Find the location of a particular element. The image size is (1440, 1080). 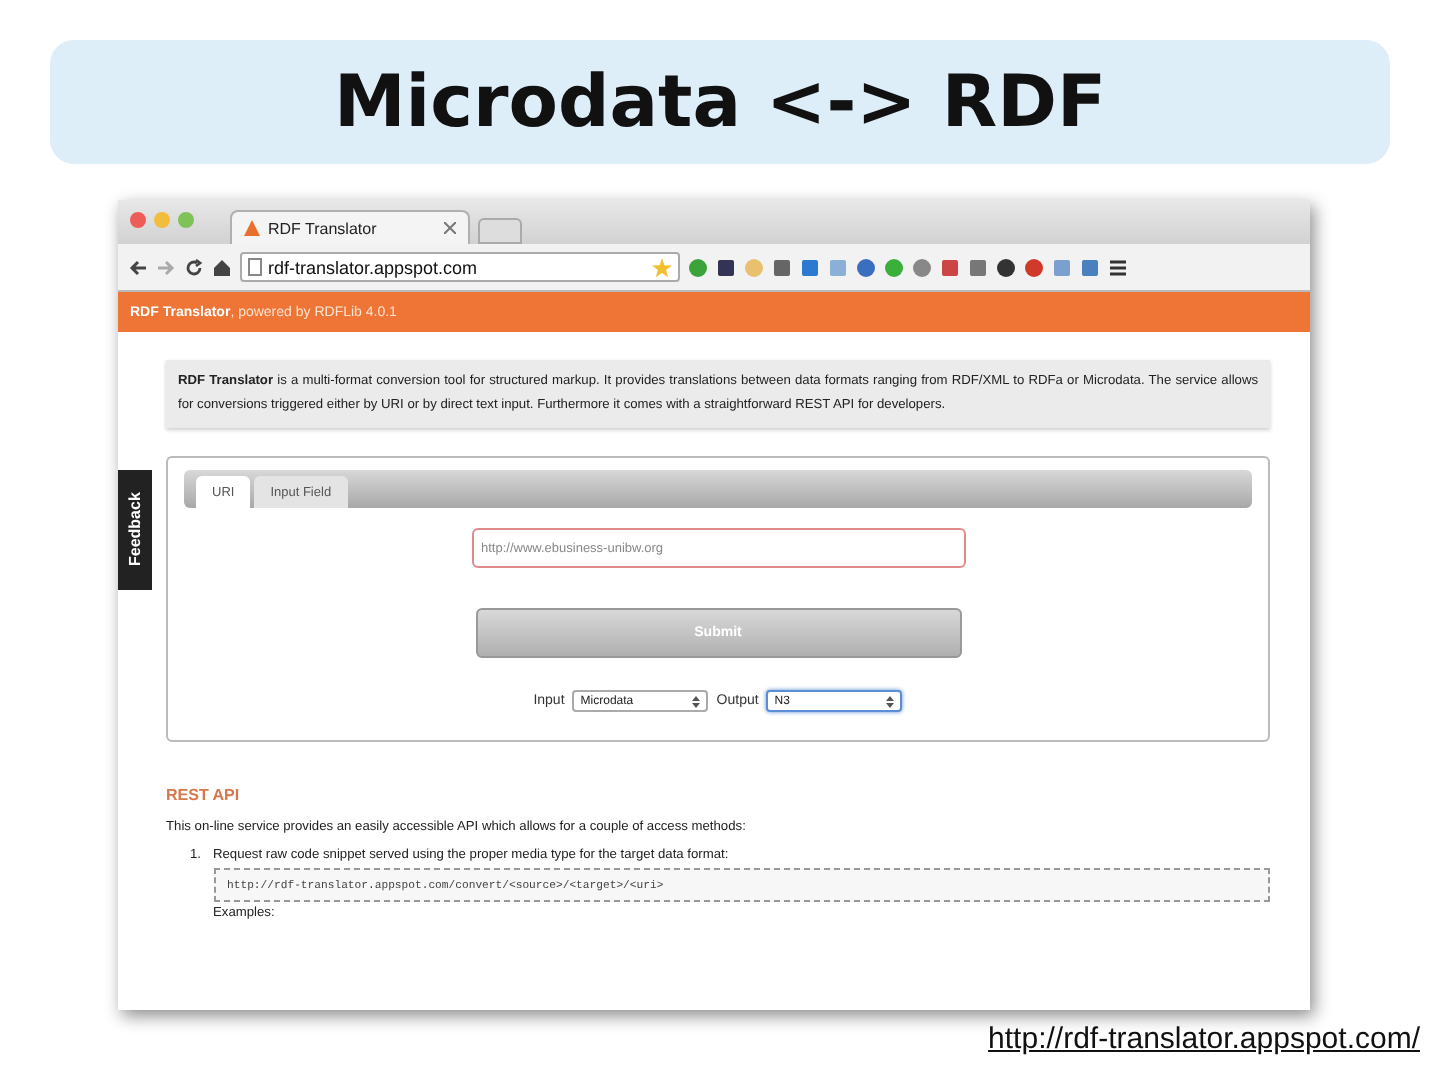

feedback-tab: Feedback is located at coordinates (135, 530).